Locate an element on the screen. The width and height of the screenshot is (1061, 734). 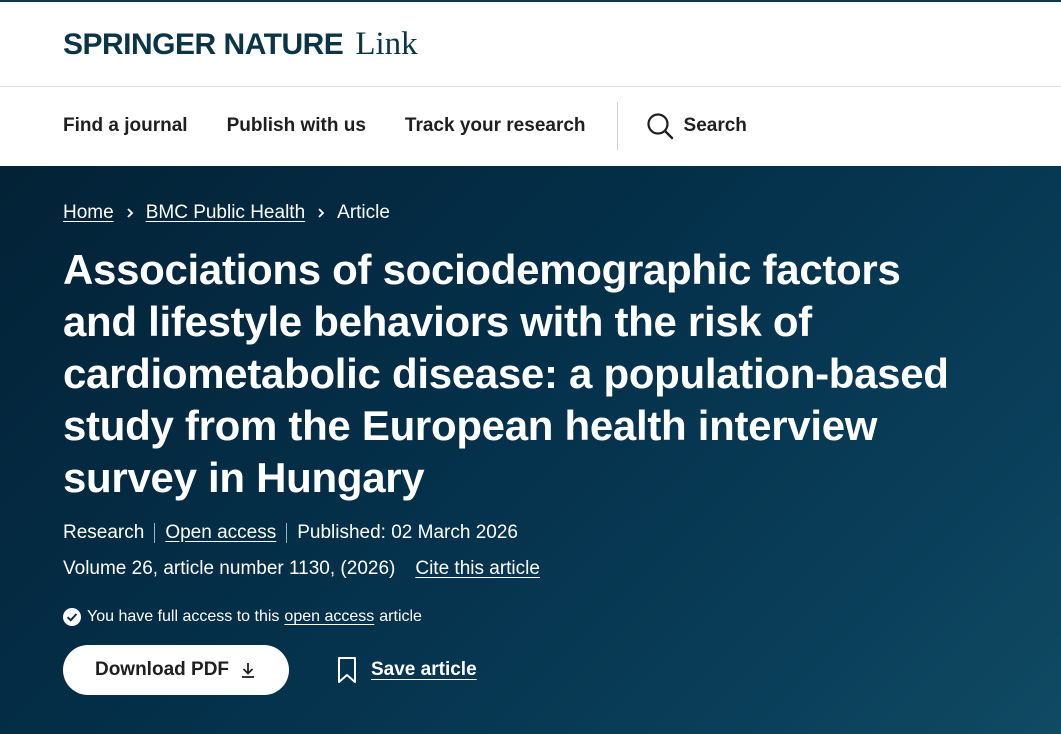
search-icon is located at coordinates (659, 125).